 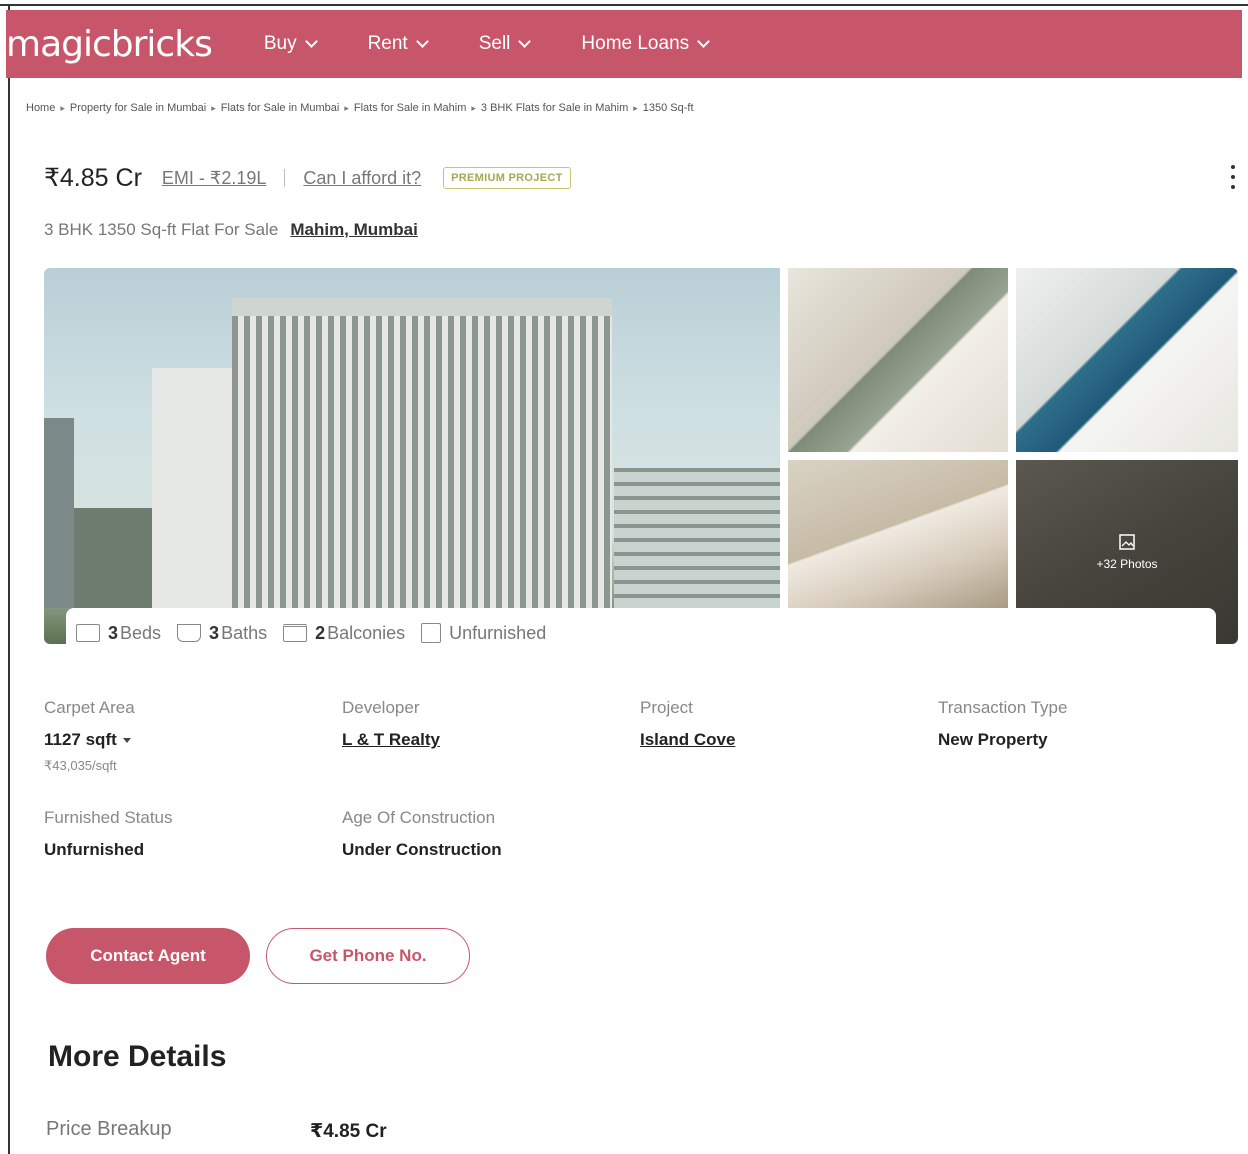 What do you see at coordinates (1003, 707) in the screenshot?
I see `transaction-label: Transaction Type` at bounding box center [1003, 707].